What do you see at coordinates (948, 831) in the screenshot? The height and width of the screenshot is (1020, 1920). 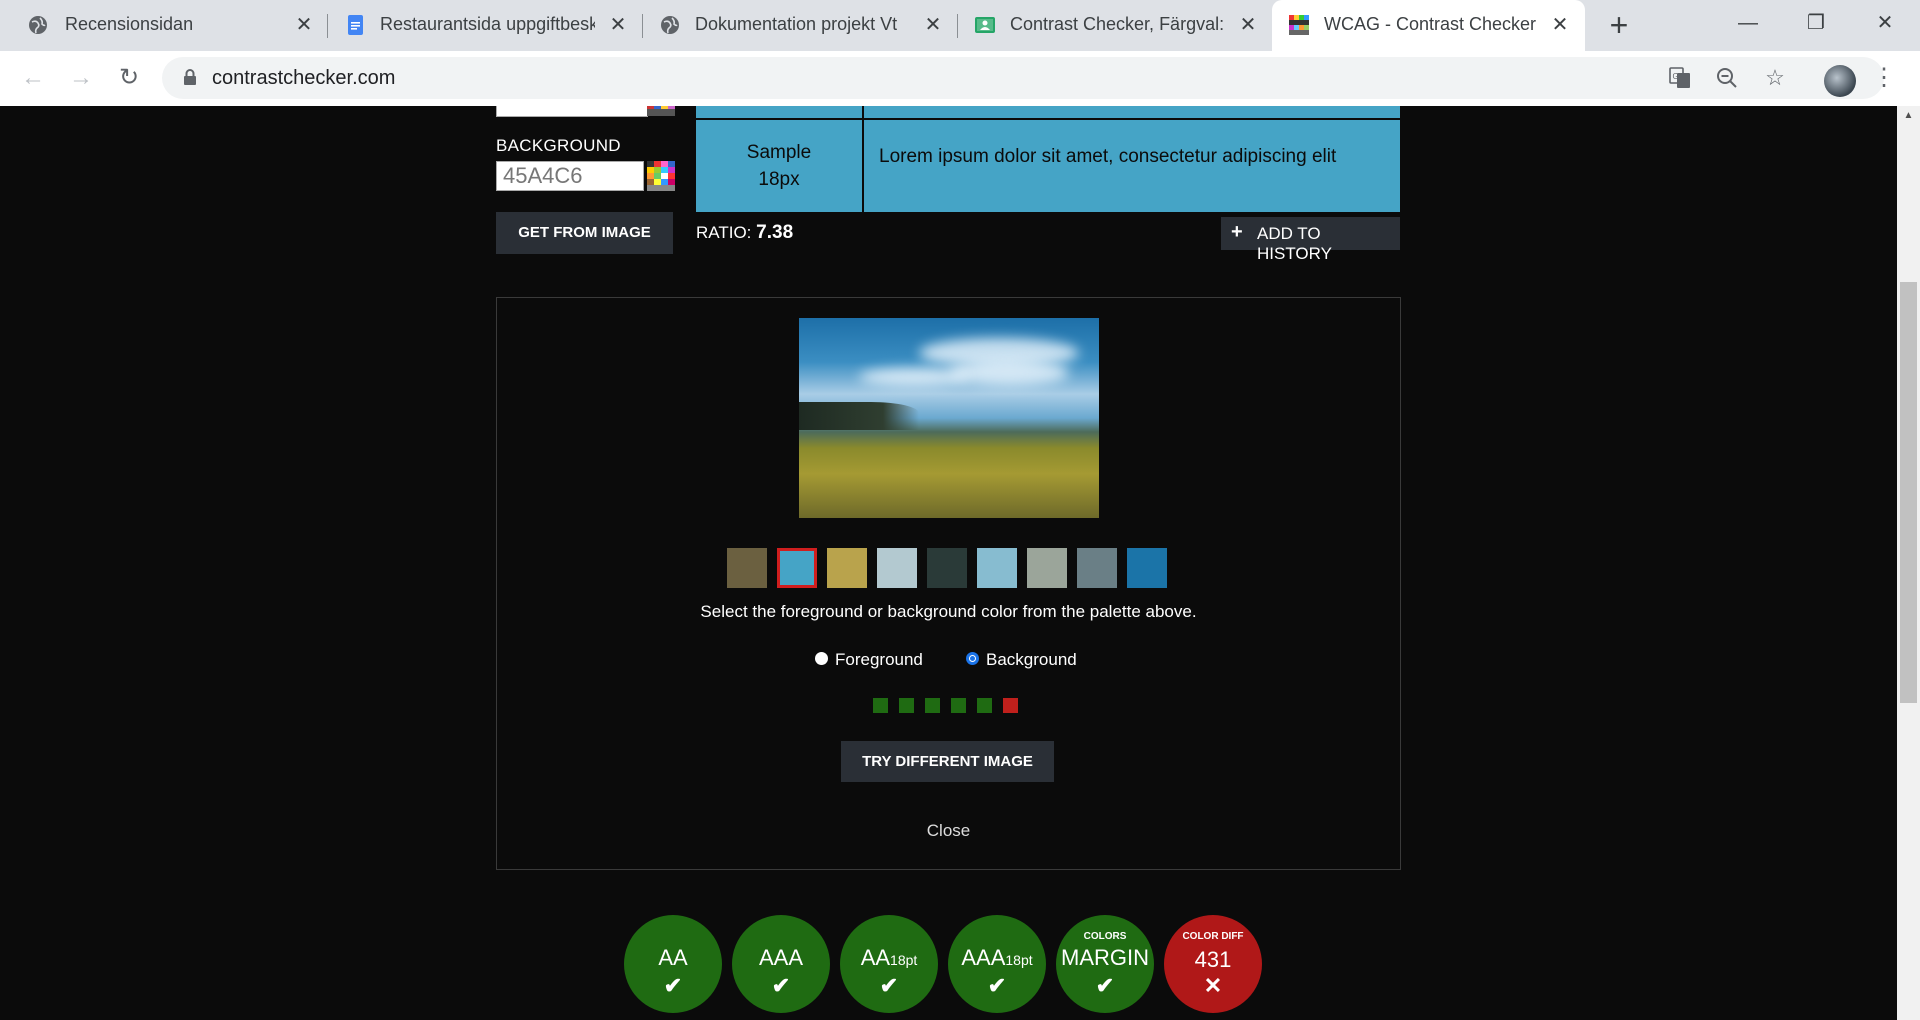 I see `close-image-panel-link: Close` at bounding box center [948, 831].